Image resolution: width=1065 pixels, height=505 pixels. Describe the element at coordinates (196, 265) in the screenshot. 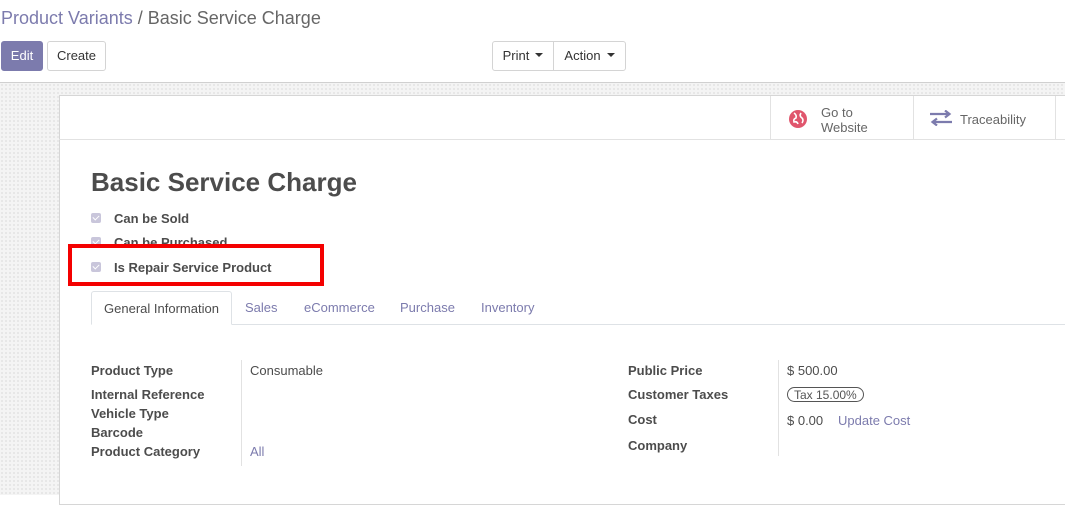

I see `annotation-highlight-box` at that location.